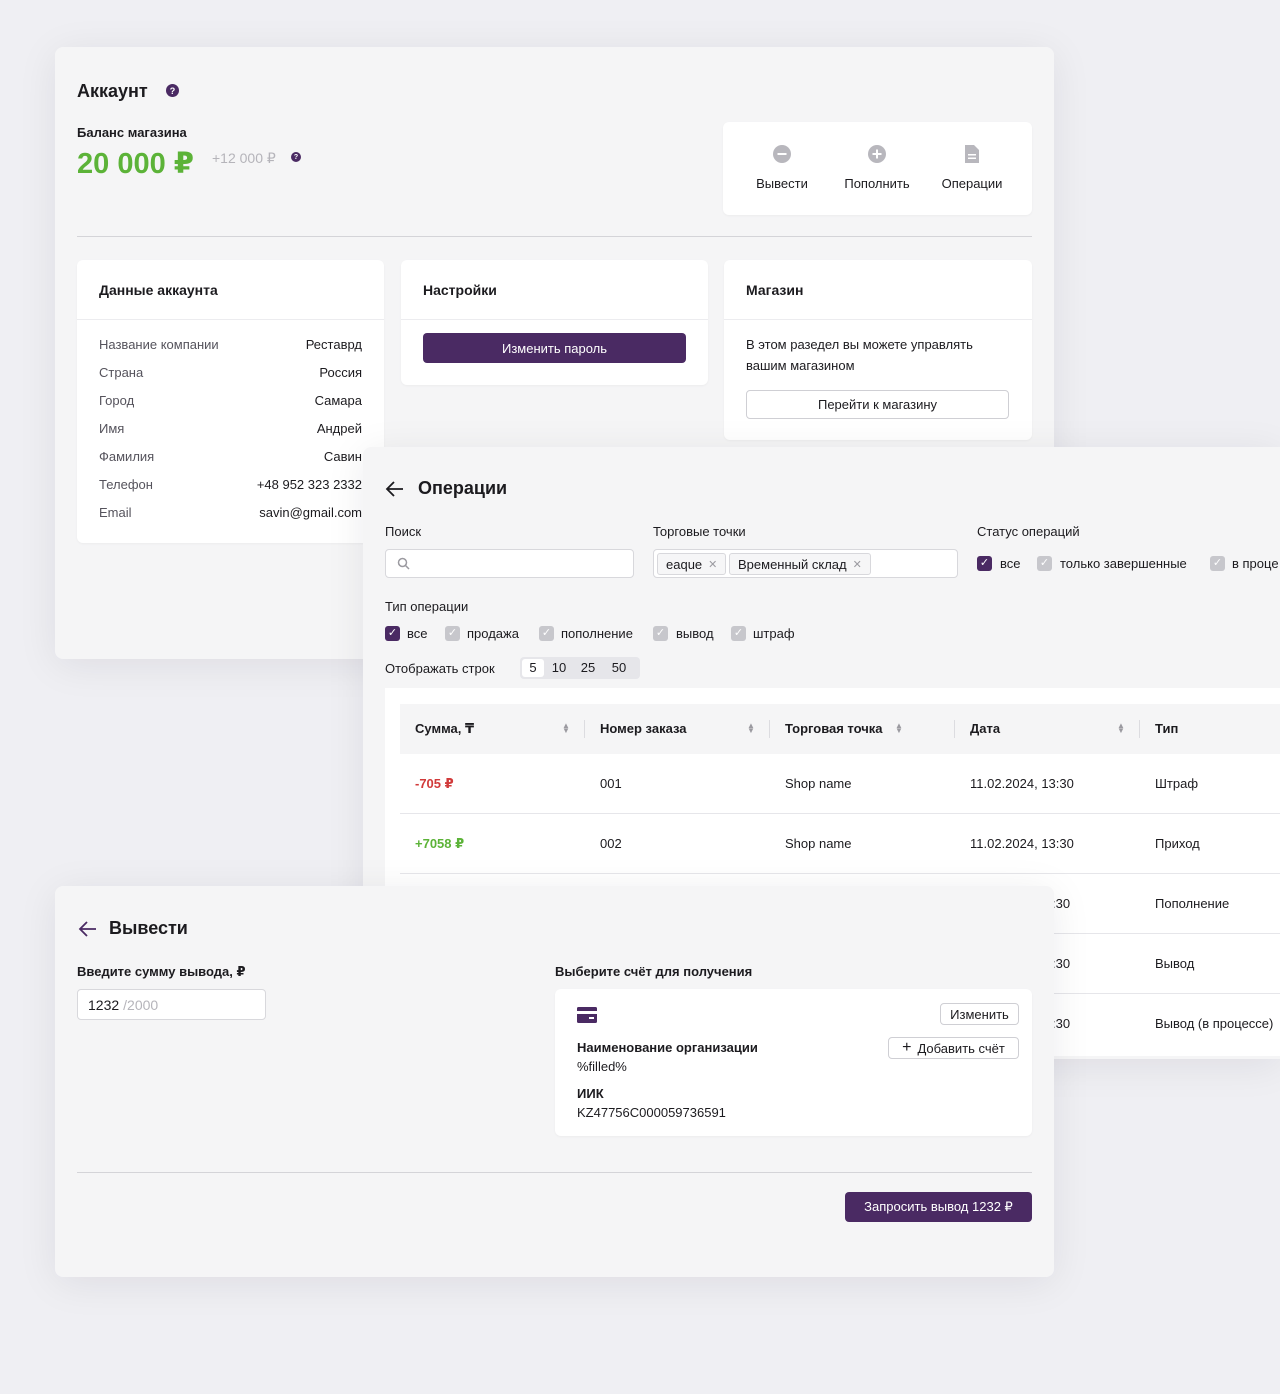 The width and height of the screenshot is (1280, 1394). I want to click on settings-divider, so click(554, 319).